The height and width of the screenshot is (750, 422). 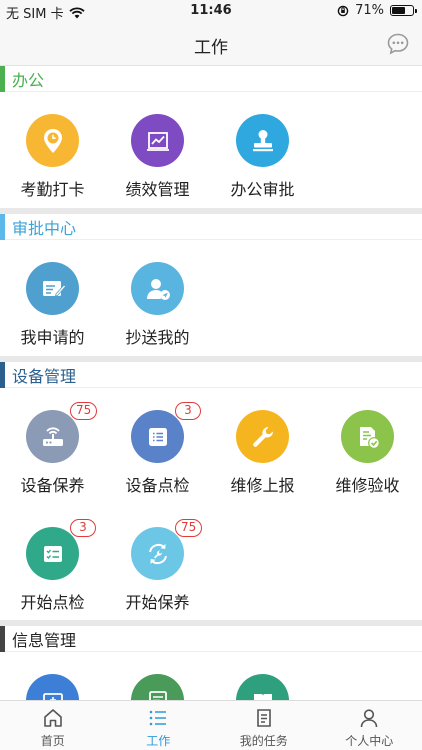 I want to click on chat-bubble-icon, so click(x=398, y=44).